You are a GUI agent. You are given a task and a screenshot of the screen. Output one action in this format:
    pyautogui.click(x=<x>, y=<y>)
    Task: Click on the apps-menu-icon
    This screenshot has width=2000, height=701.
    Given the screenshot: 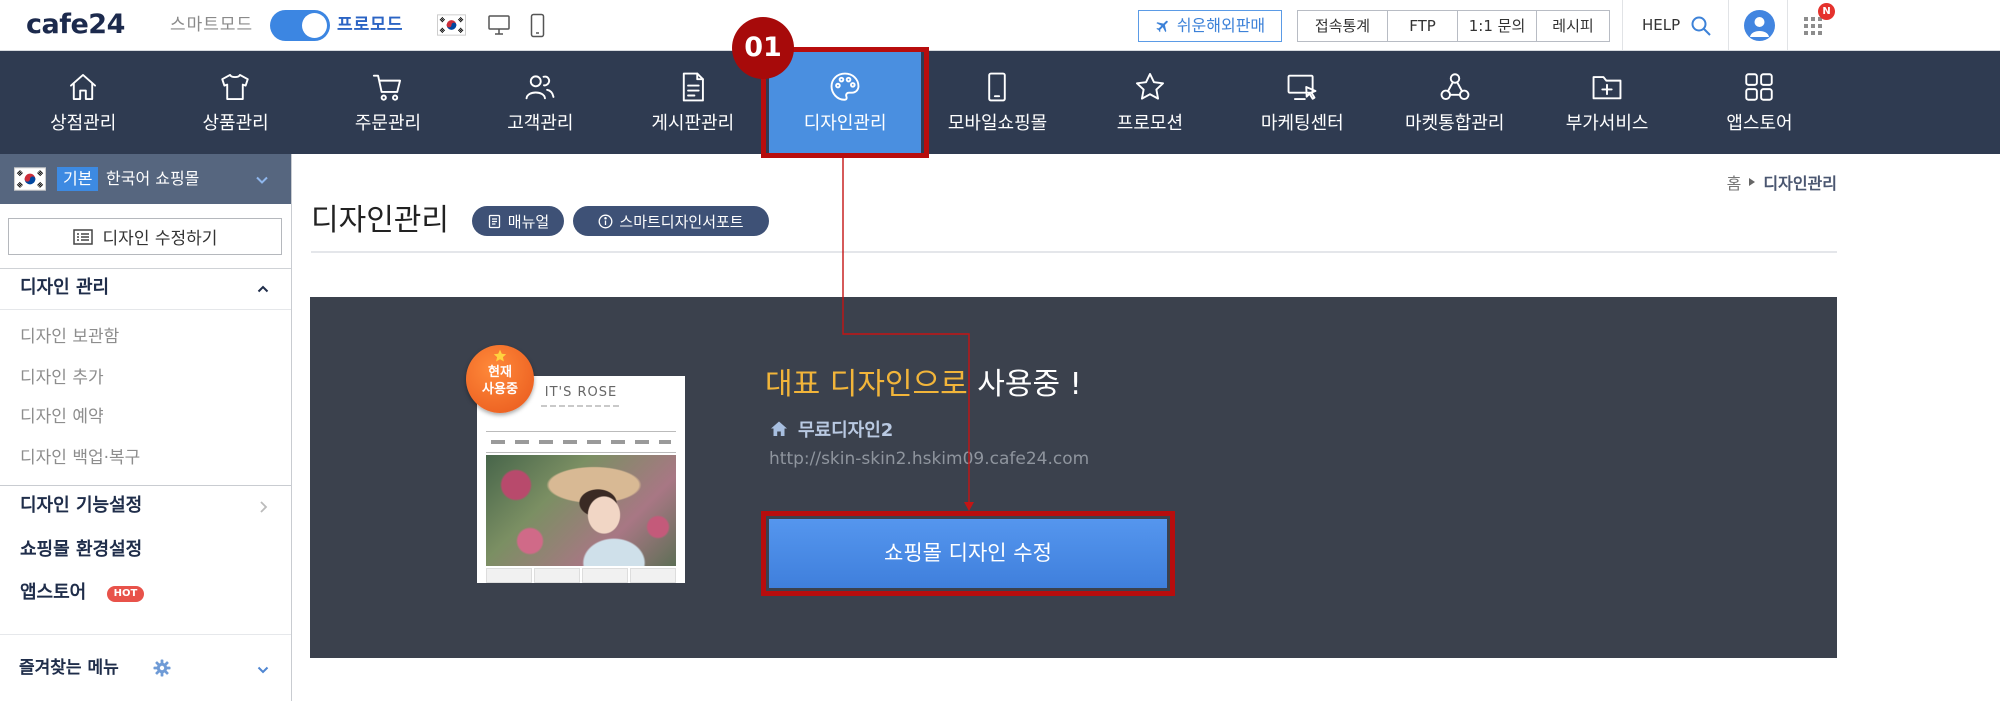 What is the action you would take?
    pyautogui.click(x=1813, y=26)
    